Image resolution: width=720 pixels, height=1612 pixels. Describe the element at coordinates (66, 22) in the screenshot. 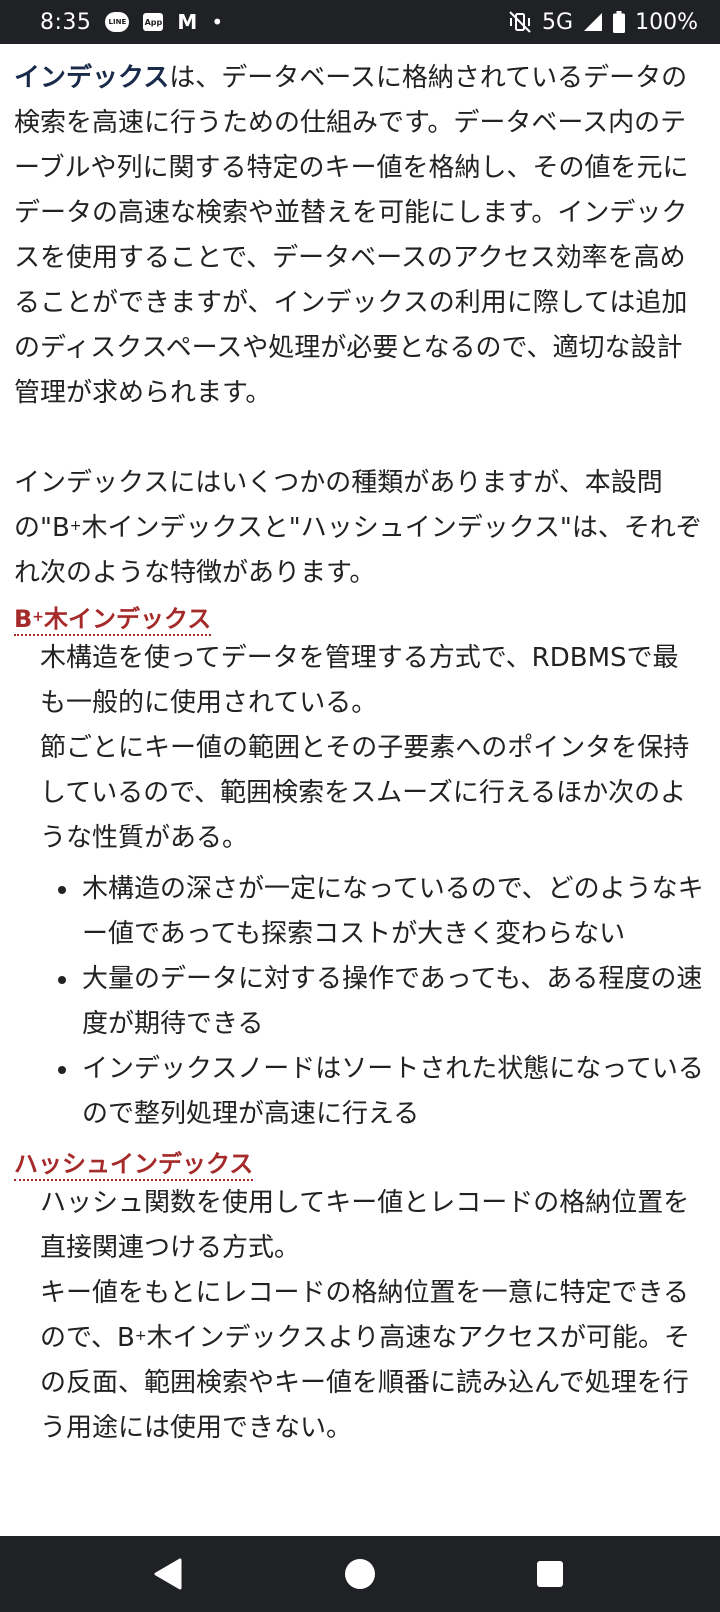

I see `clock: 8:35` at that location.